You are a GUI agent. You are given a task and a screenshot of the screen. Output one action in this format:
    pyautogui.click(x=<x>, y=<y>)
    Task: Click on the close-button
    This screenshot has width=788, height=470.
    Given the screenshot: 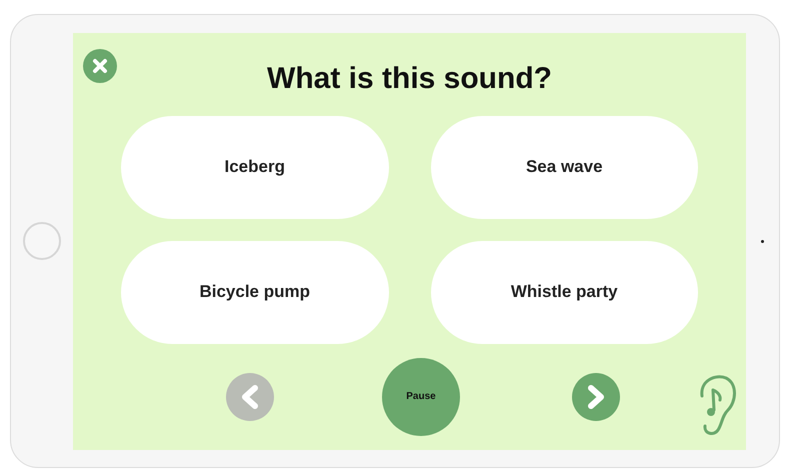 What is the action you would take?
    pyautogui.click(x=100, y=65)
    